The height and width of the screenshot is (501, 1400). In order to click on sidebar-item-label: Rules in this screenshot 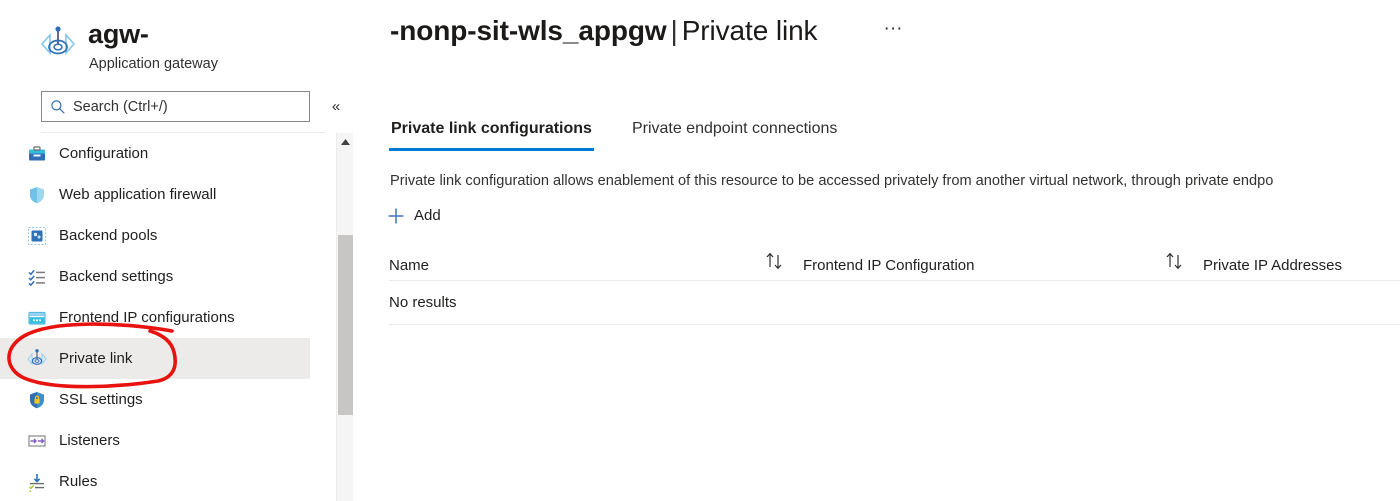, I will do `click(78, 481)`.